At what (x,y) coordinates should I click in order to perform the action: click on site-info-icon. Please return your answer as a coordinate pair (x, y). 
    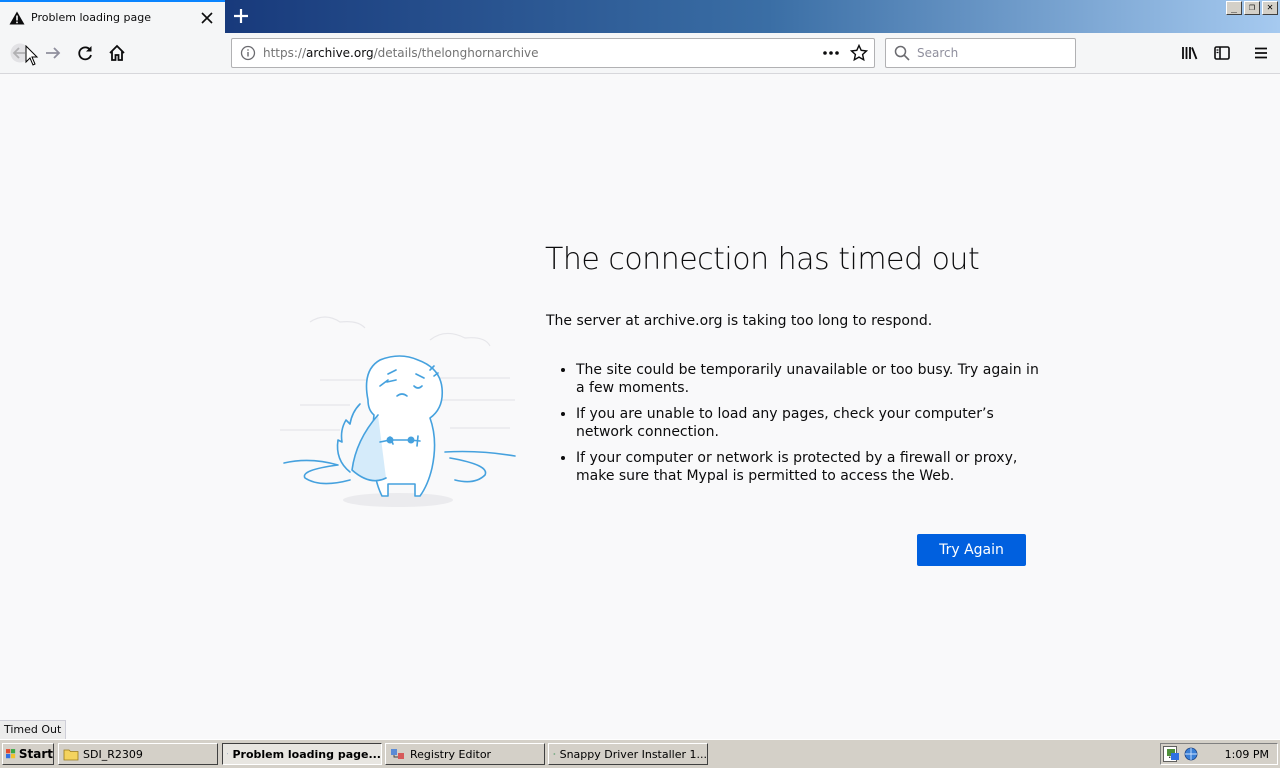
    Looking at the image, I should click on (248, 53).